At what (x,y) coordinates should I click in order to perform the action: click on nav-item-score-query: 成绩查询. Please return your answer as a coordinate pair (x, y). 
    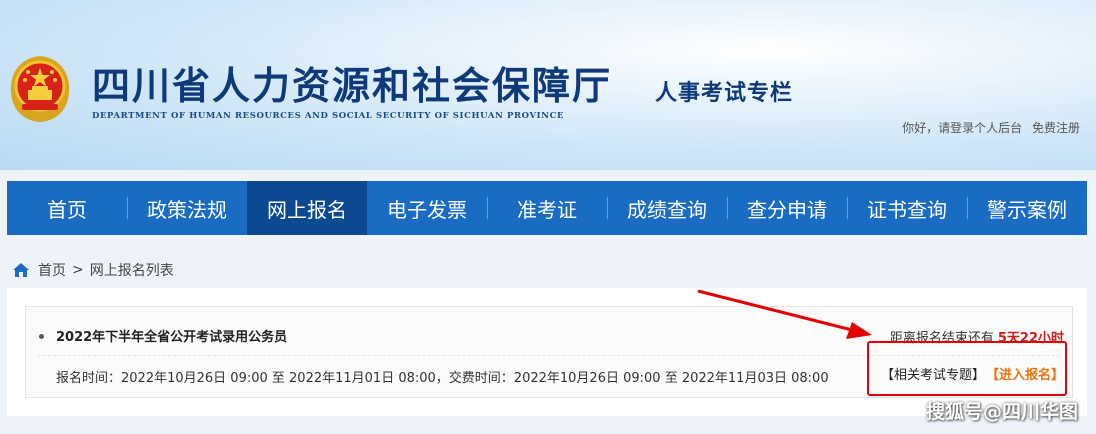
    Looking at the image, I should click on (667, 208).